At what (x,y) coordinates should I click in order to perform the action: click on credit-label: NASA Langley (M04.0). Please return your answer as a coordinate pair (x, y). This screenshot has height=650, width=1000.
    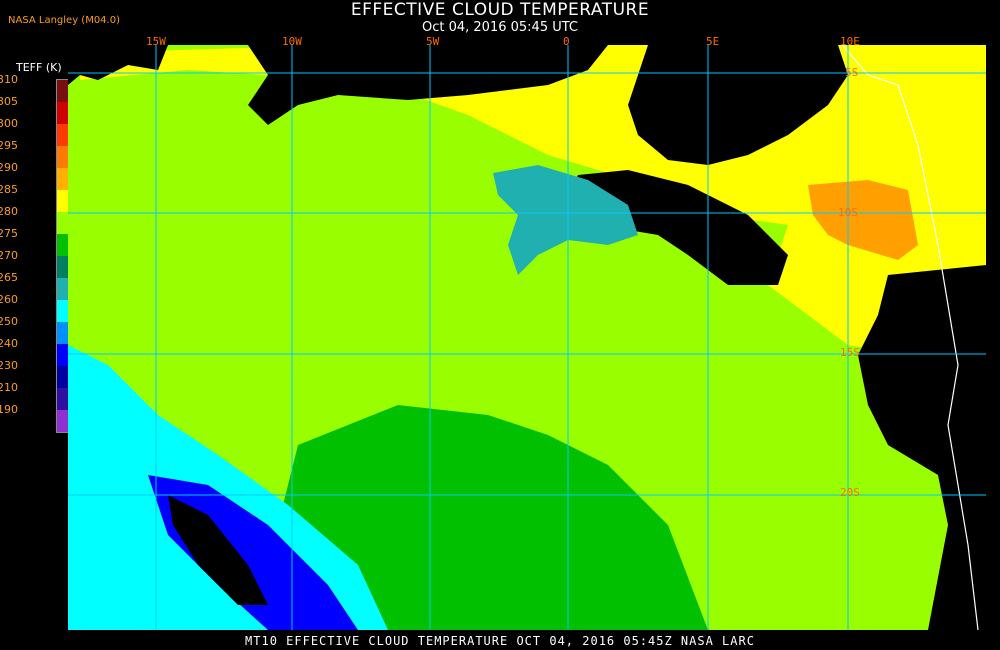
    Looking at the image, I should click on (64, 20).